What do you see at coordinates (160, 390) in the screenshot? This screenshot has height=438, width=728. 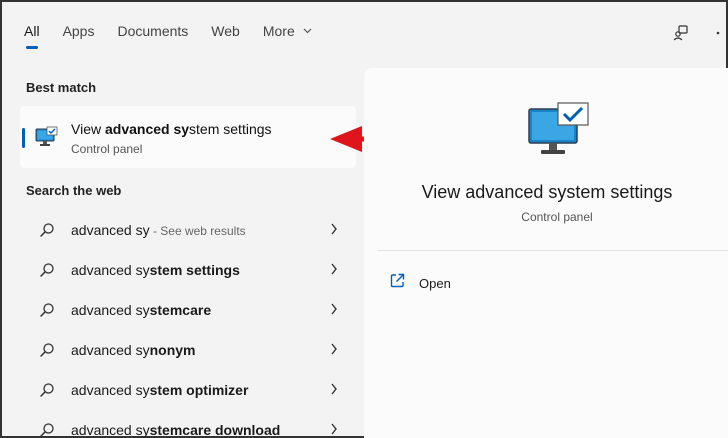 I see `web-result-text: advanced system optimizer` at bounding box center [160, 390].